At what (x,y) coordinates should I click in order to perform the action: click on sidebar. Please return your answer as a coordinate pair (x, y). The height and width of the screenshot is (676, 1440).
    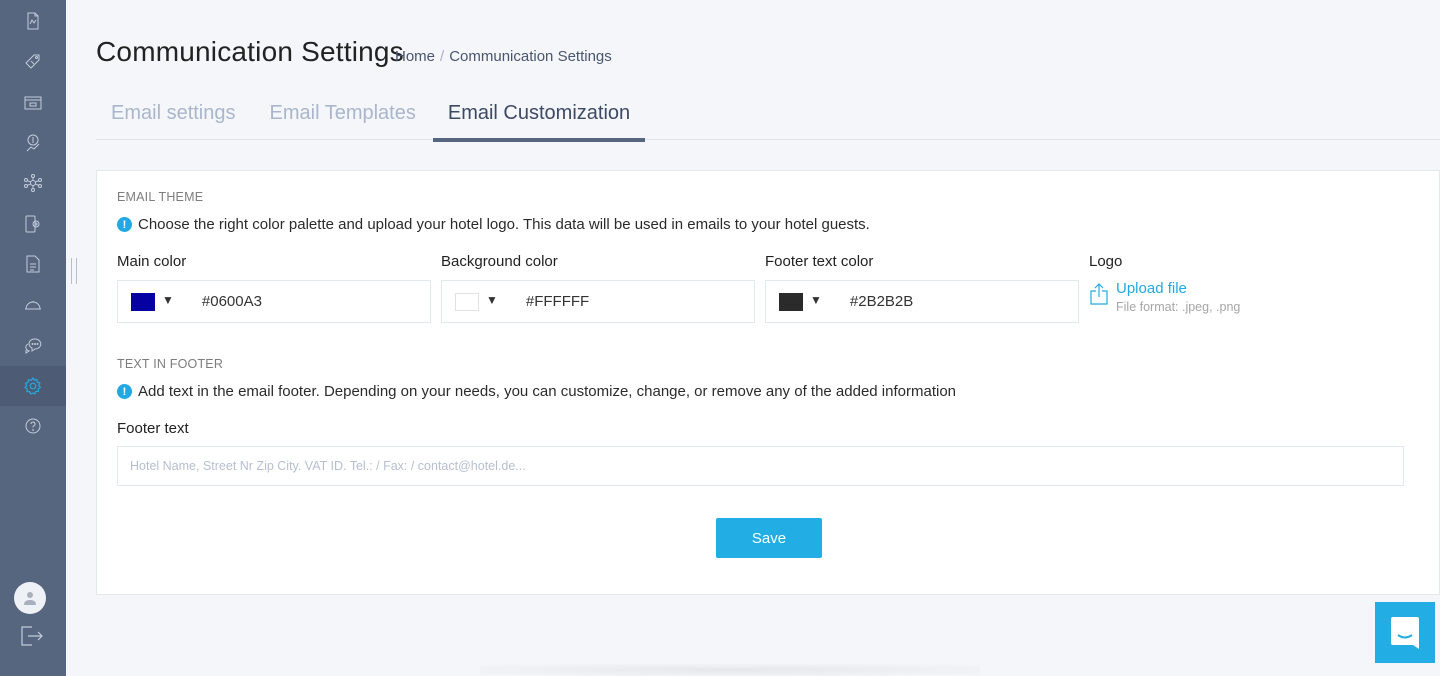
    Looking at the image, I should click on (33, 338).